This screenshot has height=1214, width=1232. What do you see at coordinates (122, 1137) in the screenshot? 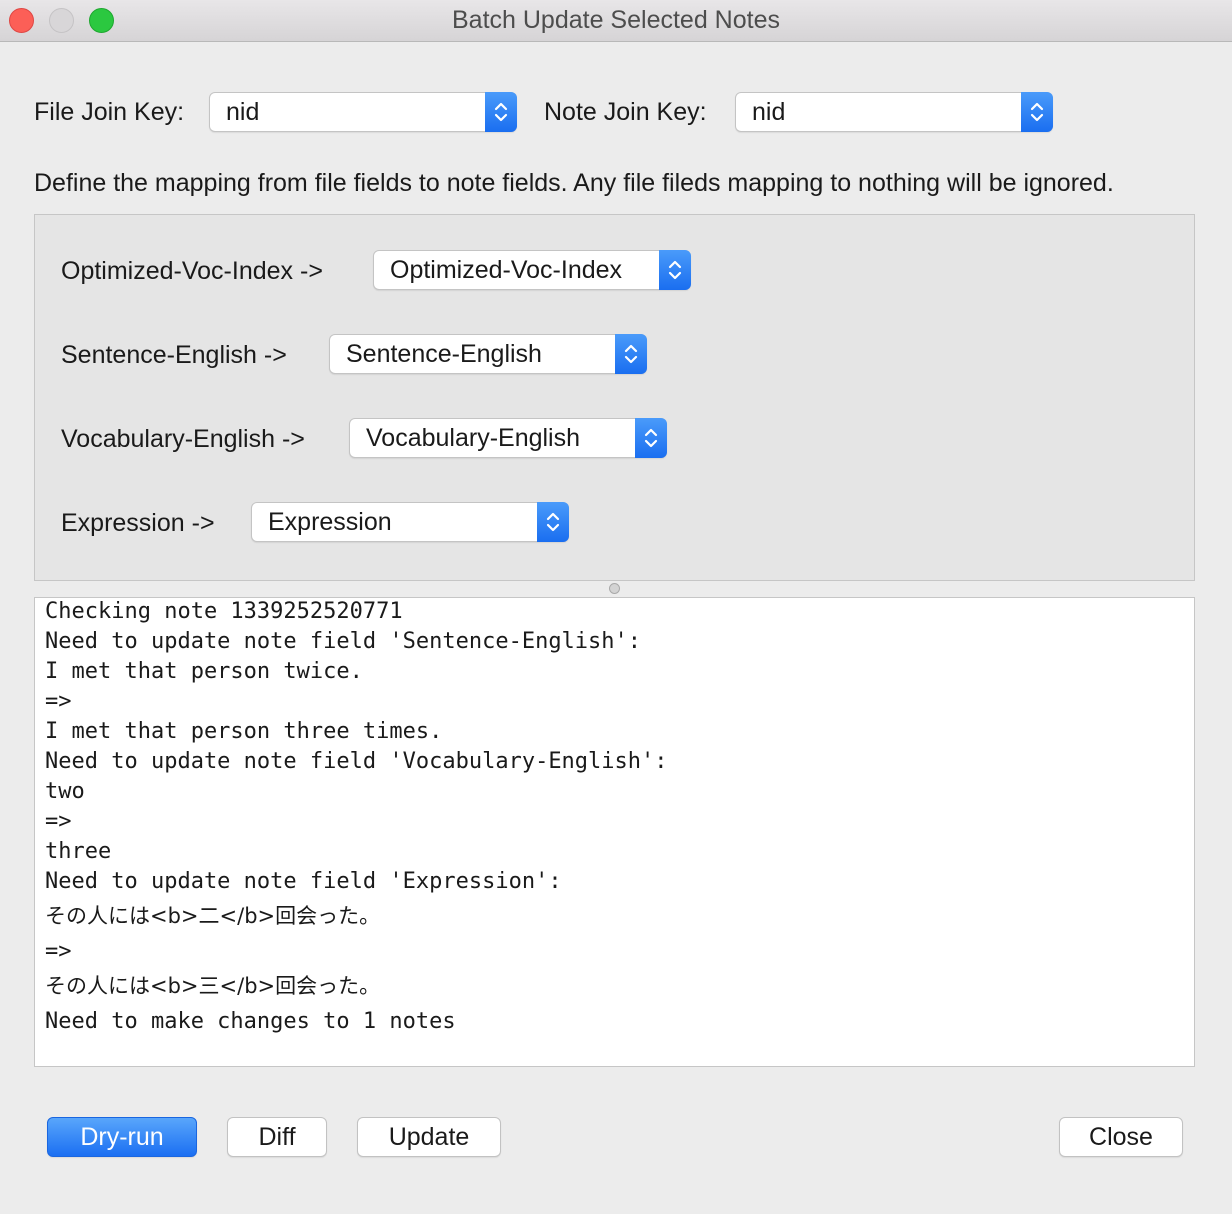
I see `dry-run-button: Dry-run` at bounding box center [122, 1137].